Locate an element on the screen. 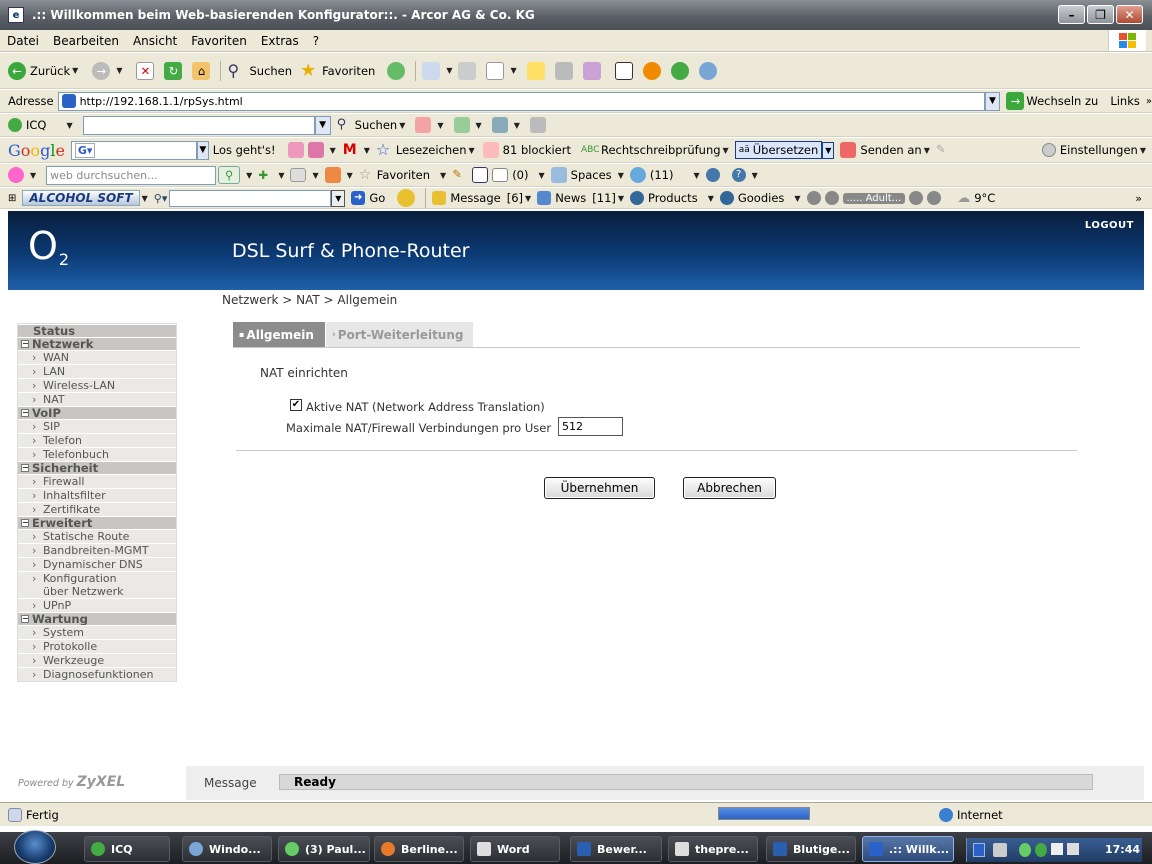 This screenshot has height=864, width=1152. volume-icon is located at coordinates (916, 198).